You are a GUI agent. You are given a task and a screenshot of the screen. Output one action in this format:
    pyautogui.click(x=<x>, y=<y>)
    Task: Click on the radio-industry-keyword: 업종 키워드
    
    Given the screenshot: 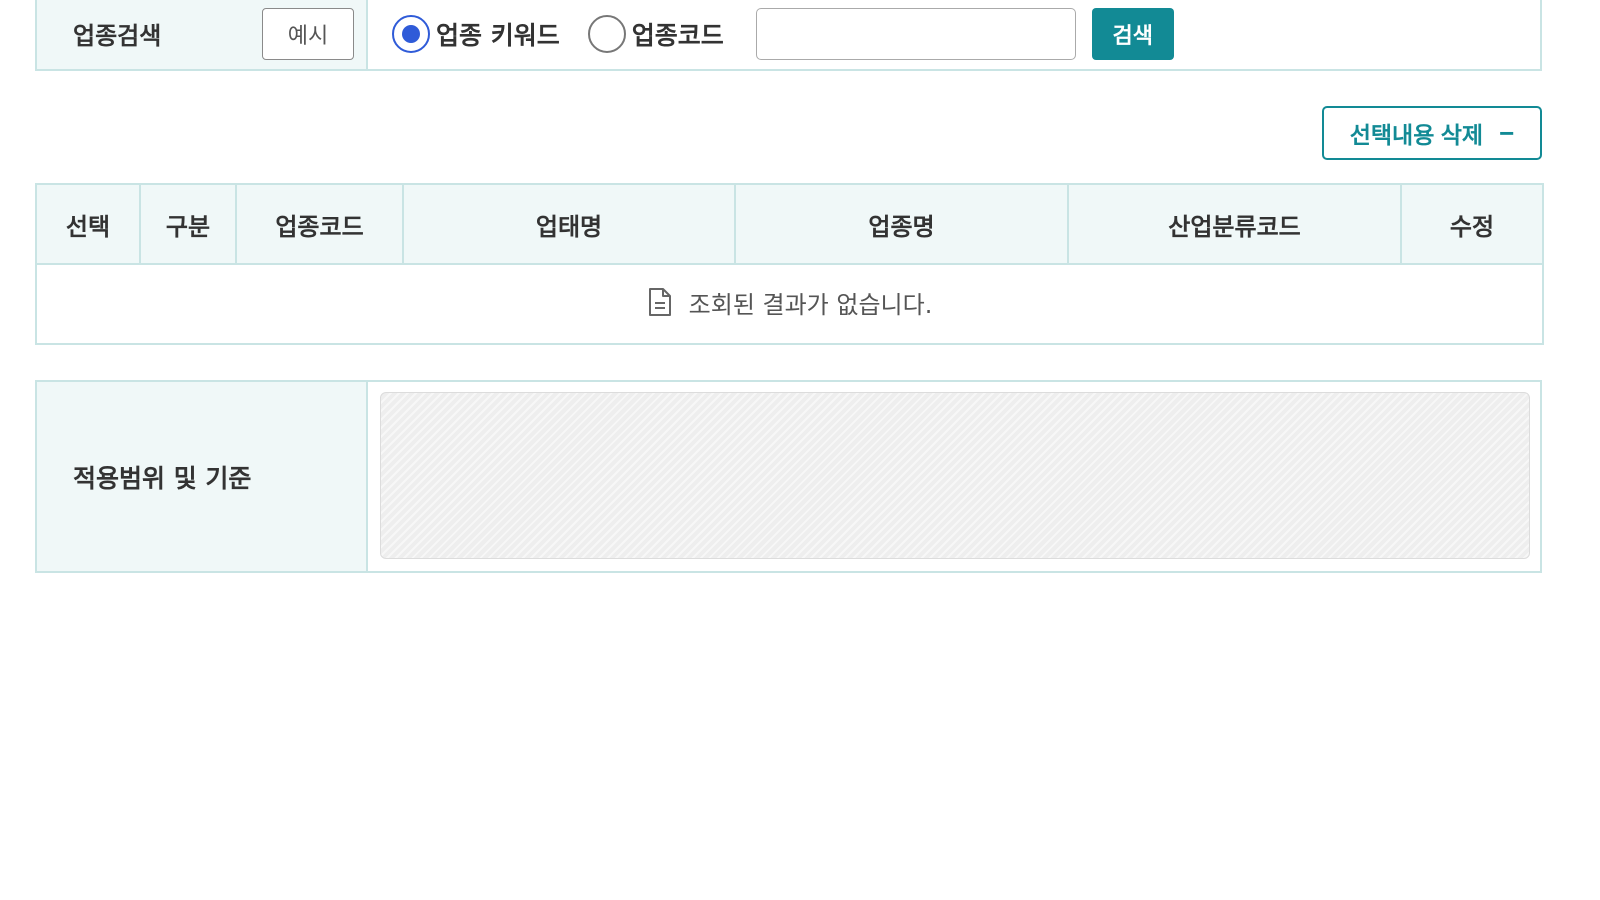 What is the action you would take?
    pyautogui.click(x=476, y=33)
    